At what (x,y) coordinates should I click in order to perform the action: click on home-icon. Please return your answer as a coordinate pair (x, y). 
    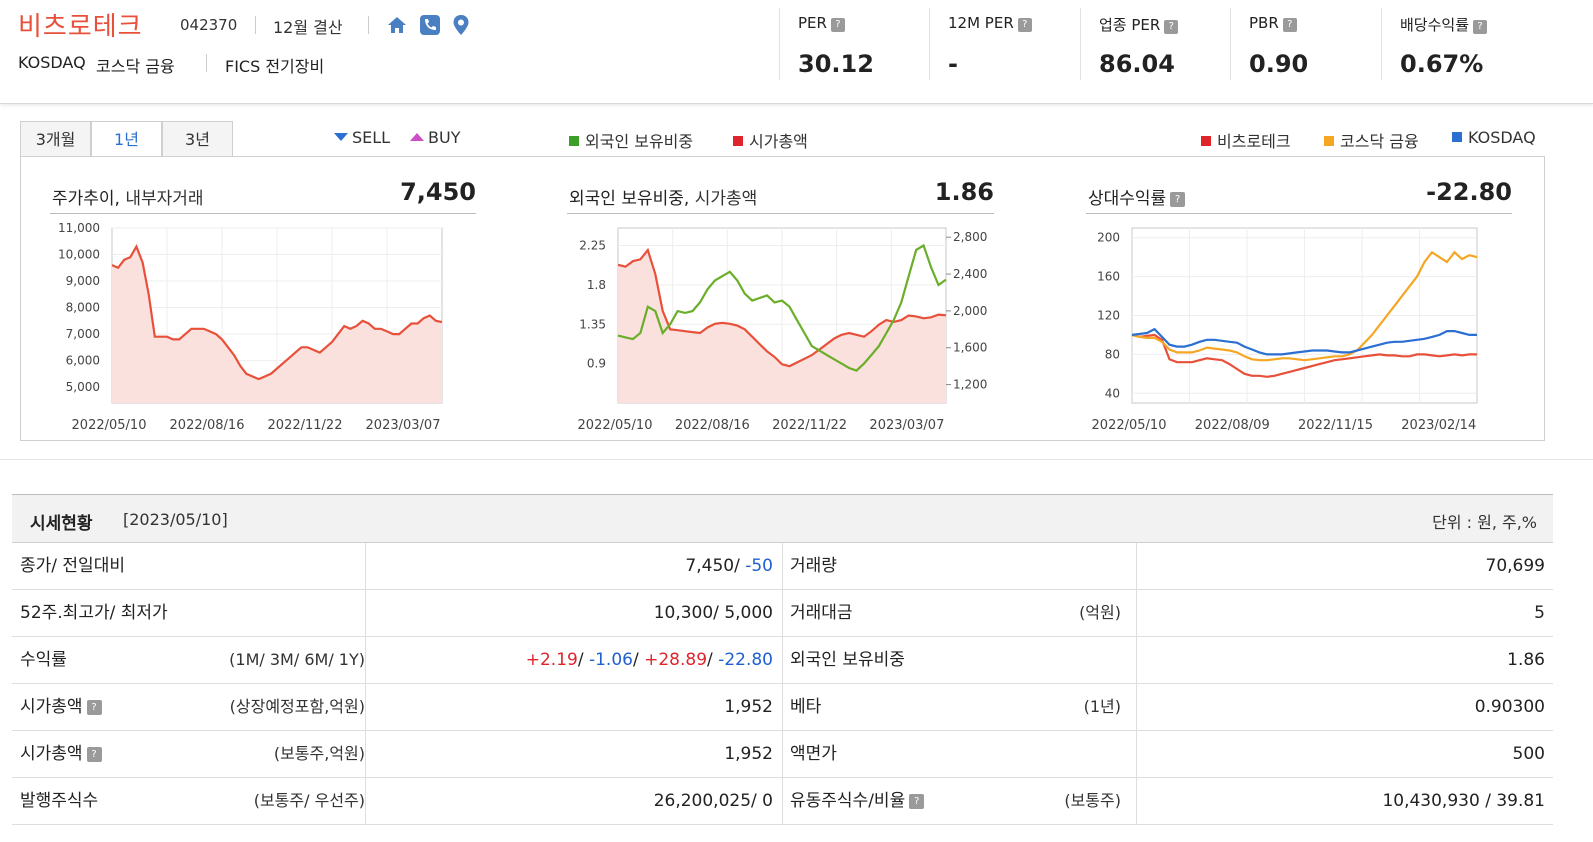
    Looking at the image, I should click on (397, 25).